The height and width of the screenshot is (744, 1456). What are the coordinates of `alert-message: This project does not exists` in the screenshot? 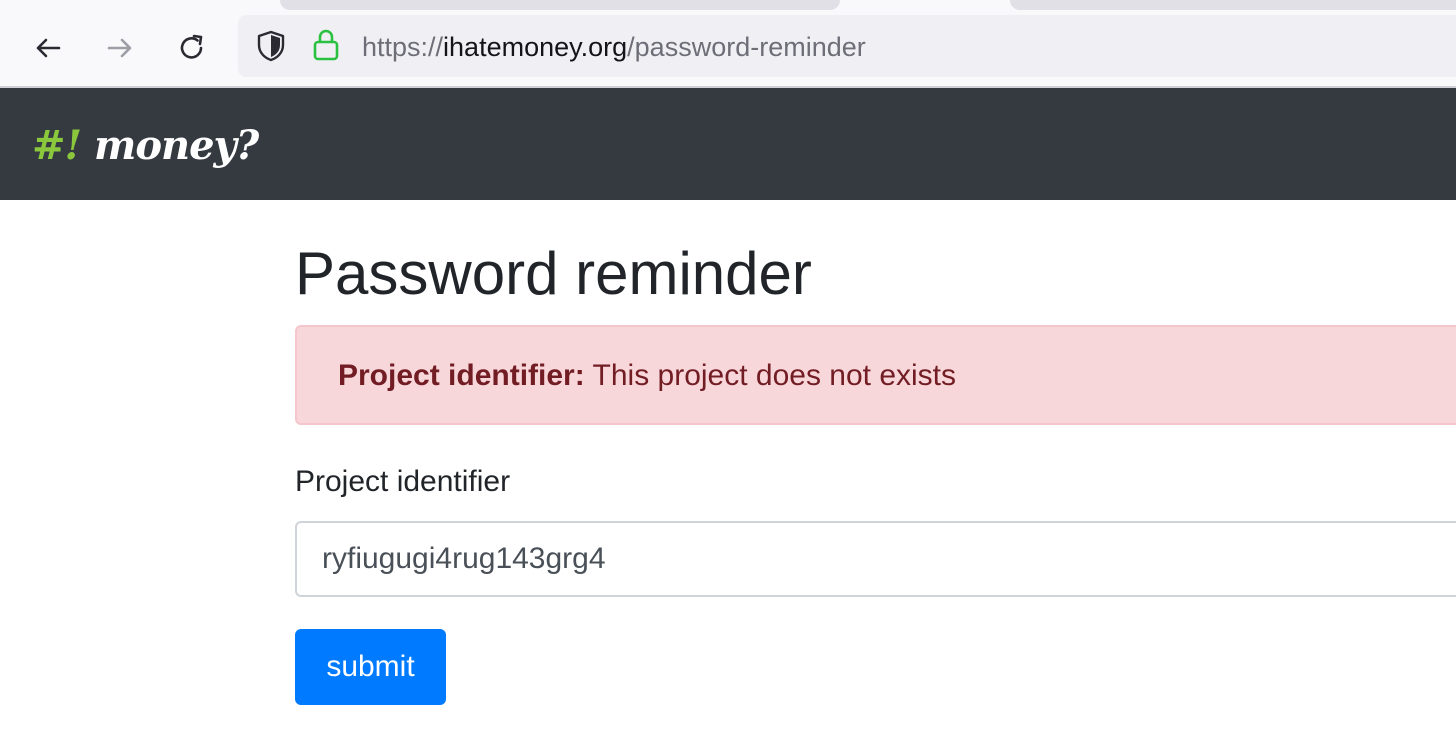 It's located at (774, 375).